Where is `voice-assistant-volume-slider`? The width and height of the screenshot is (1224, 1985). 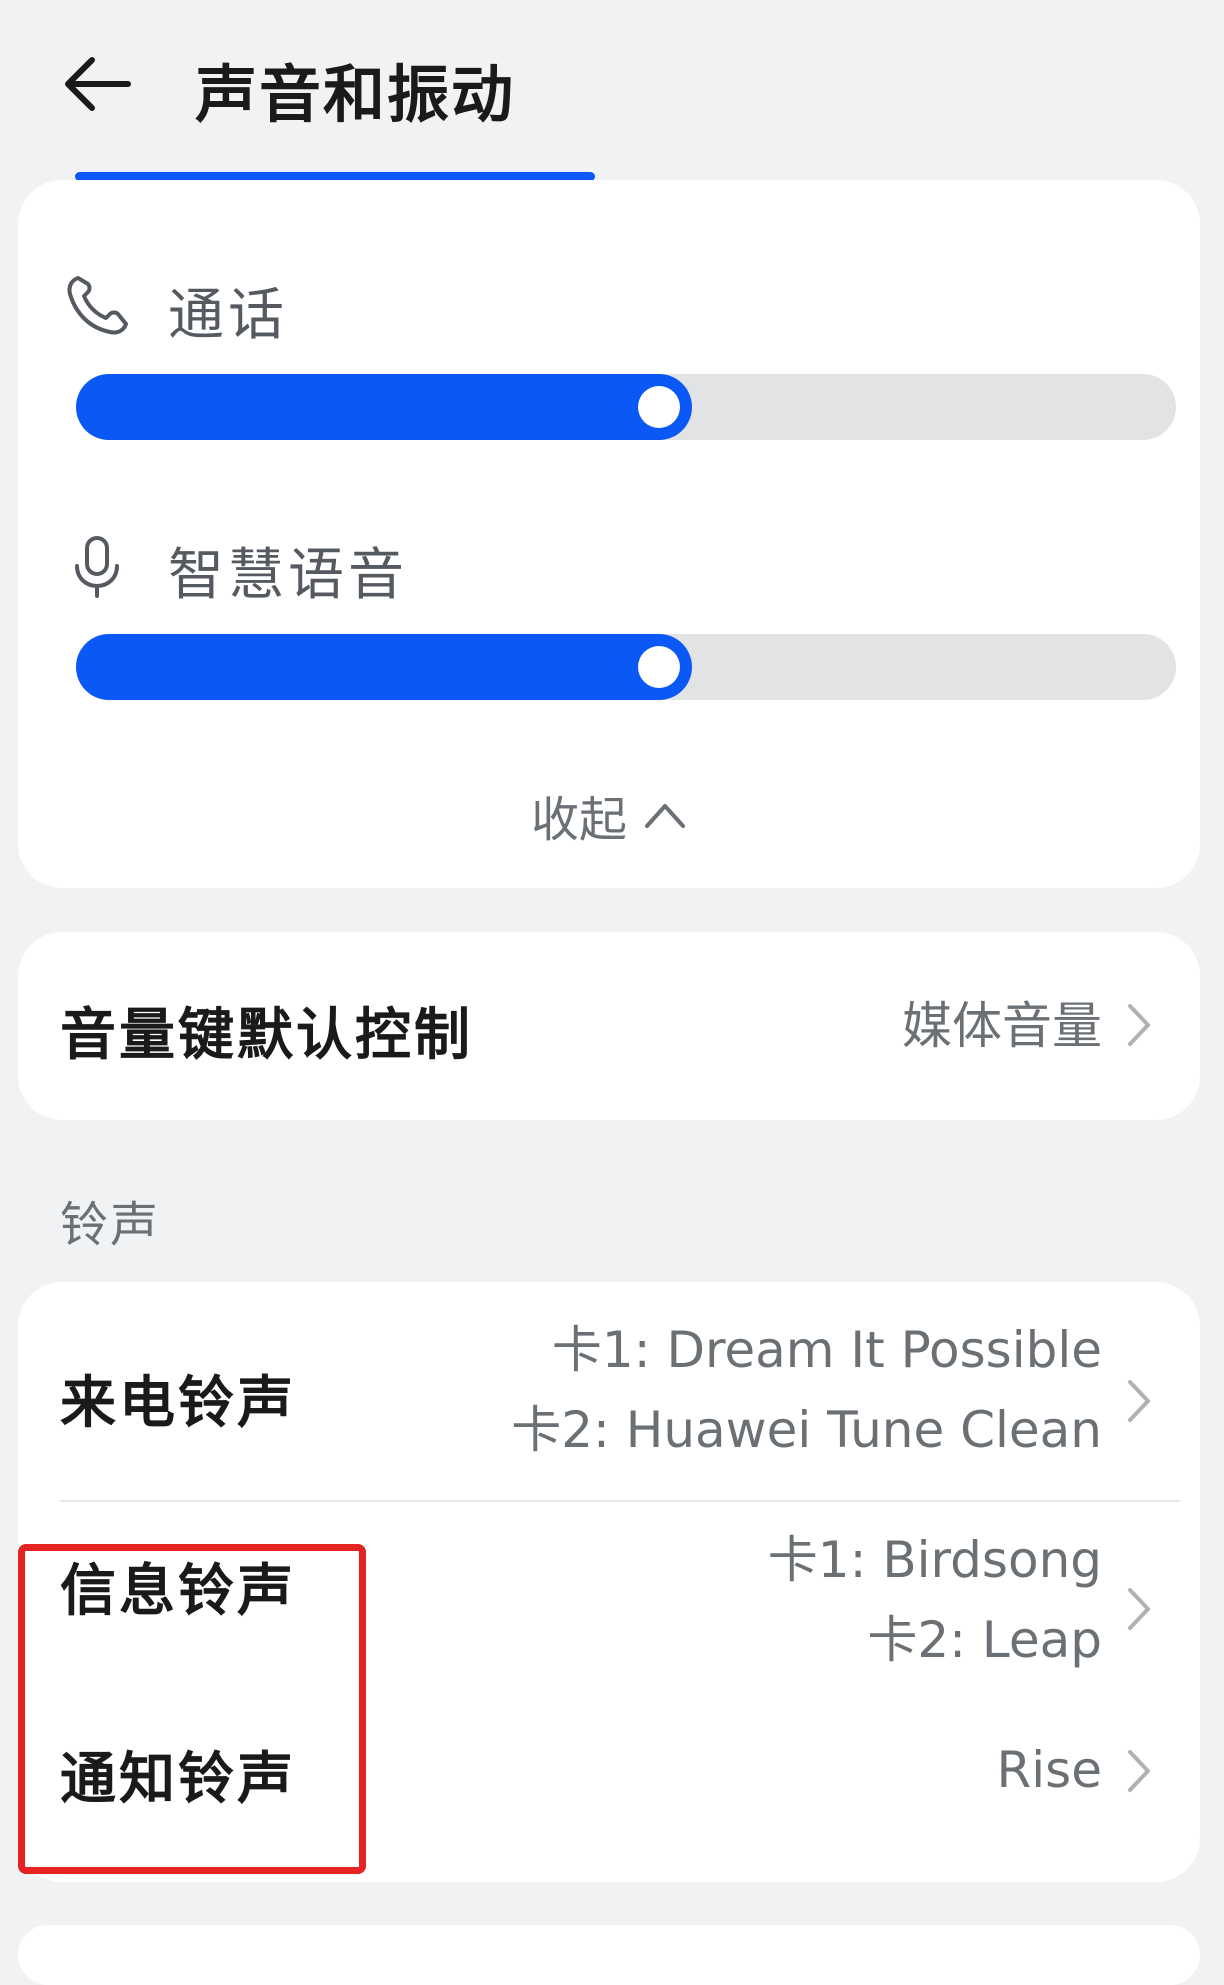 voice-assistant-volume-slider is located at coordinates (626, 667).